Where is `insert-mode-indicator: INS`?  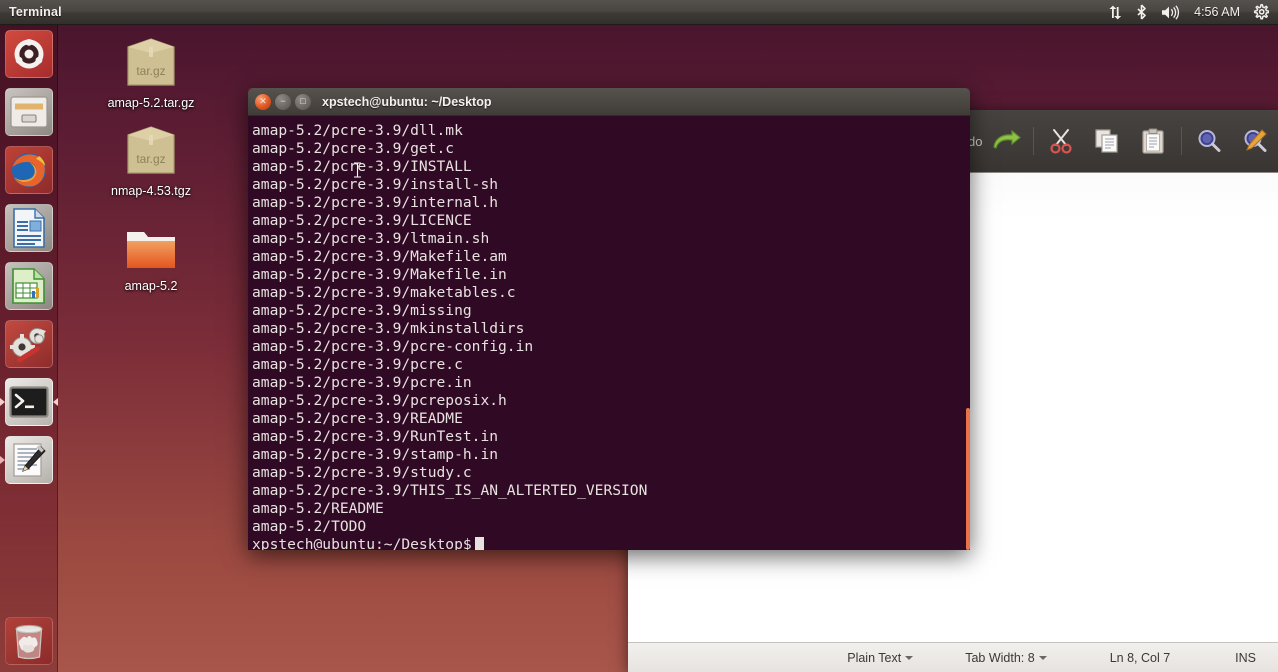
insert-mode-indicator: INS is located at coordinates (1245, 657).